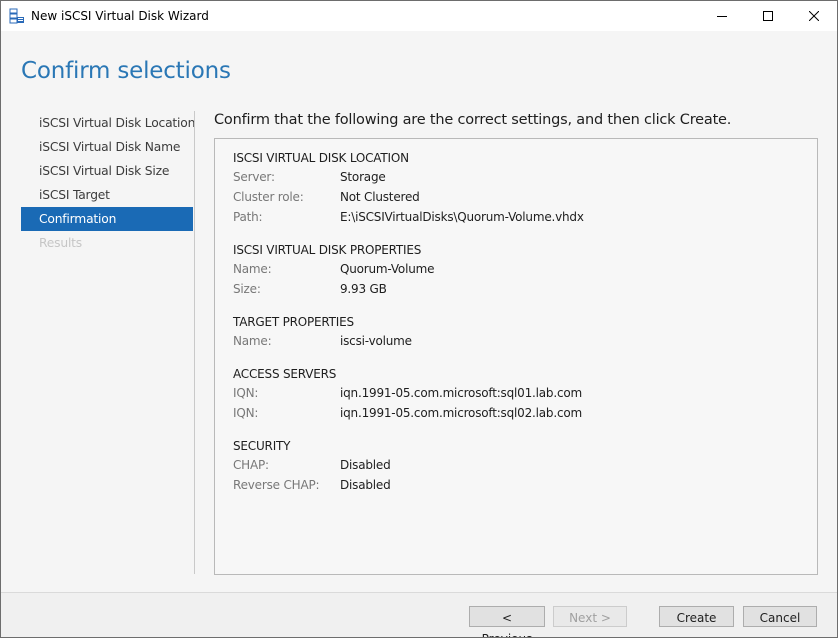 The image size is (838, 638). Describe the element at coordinates (268, 197) in the screenshot. I see `row-key: Cluster role:` at that location.